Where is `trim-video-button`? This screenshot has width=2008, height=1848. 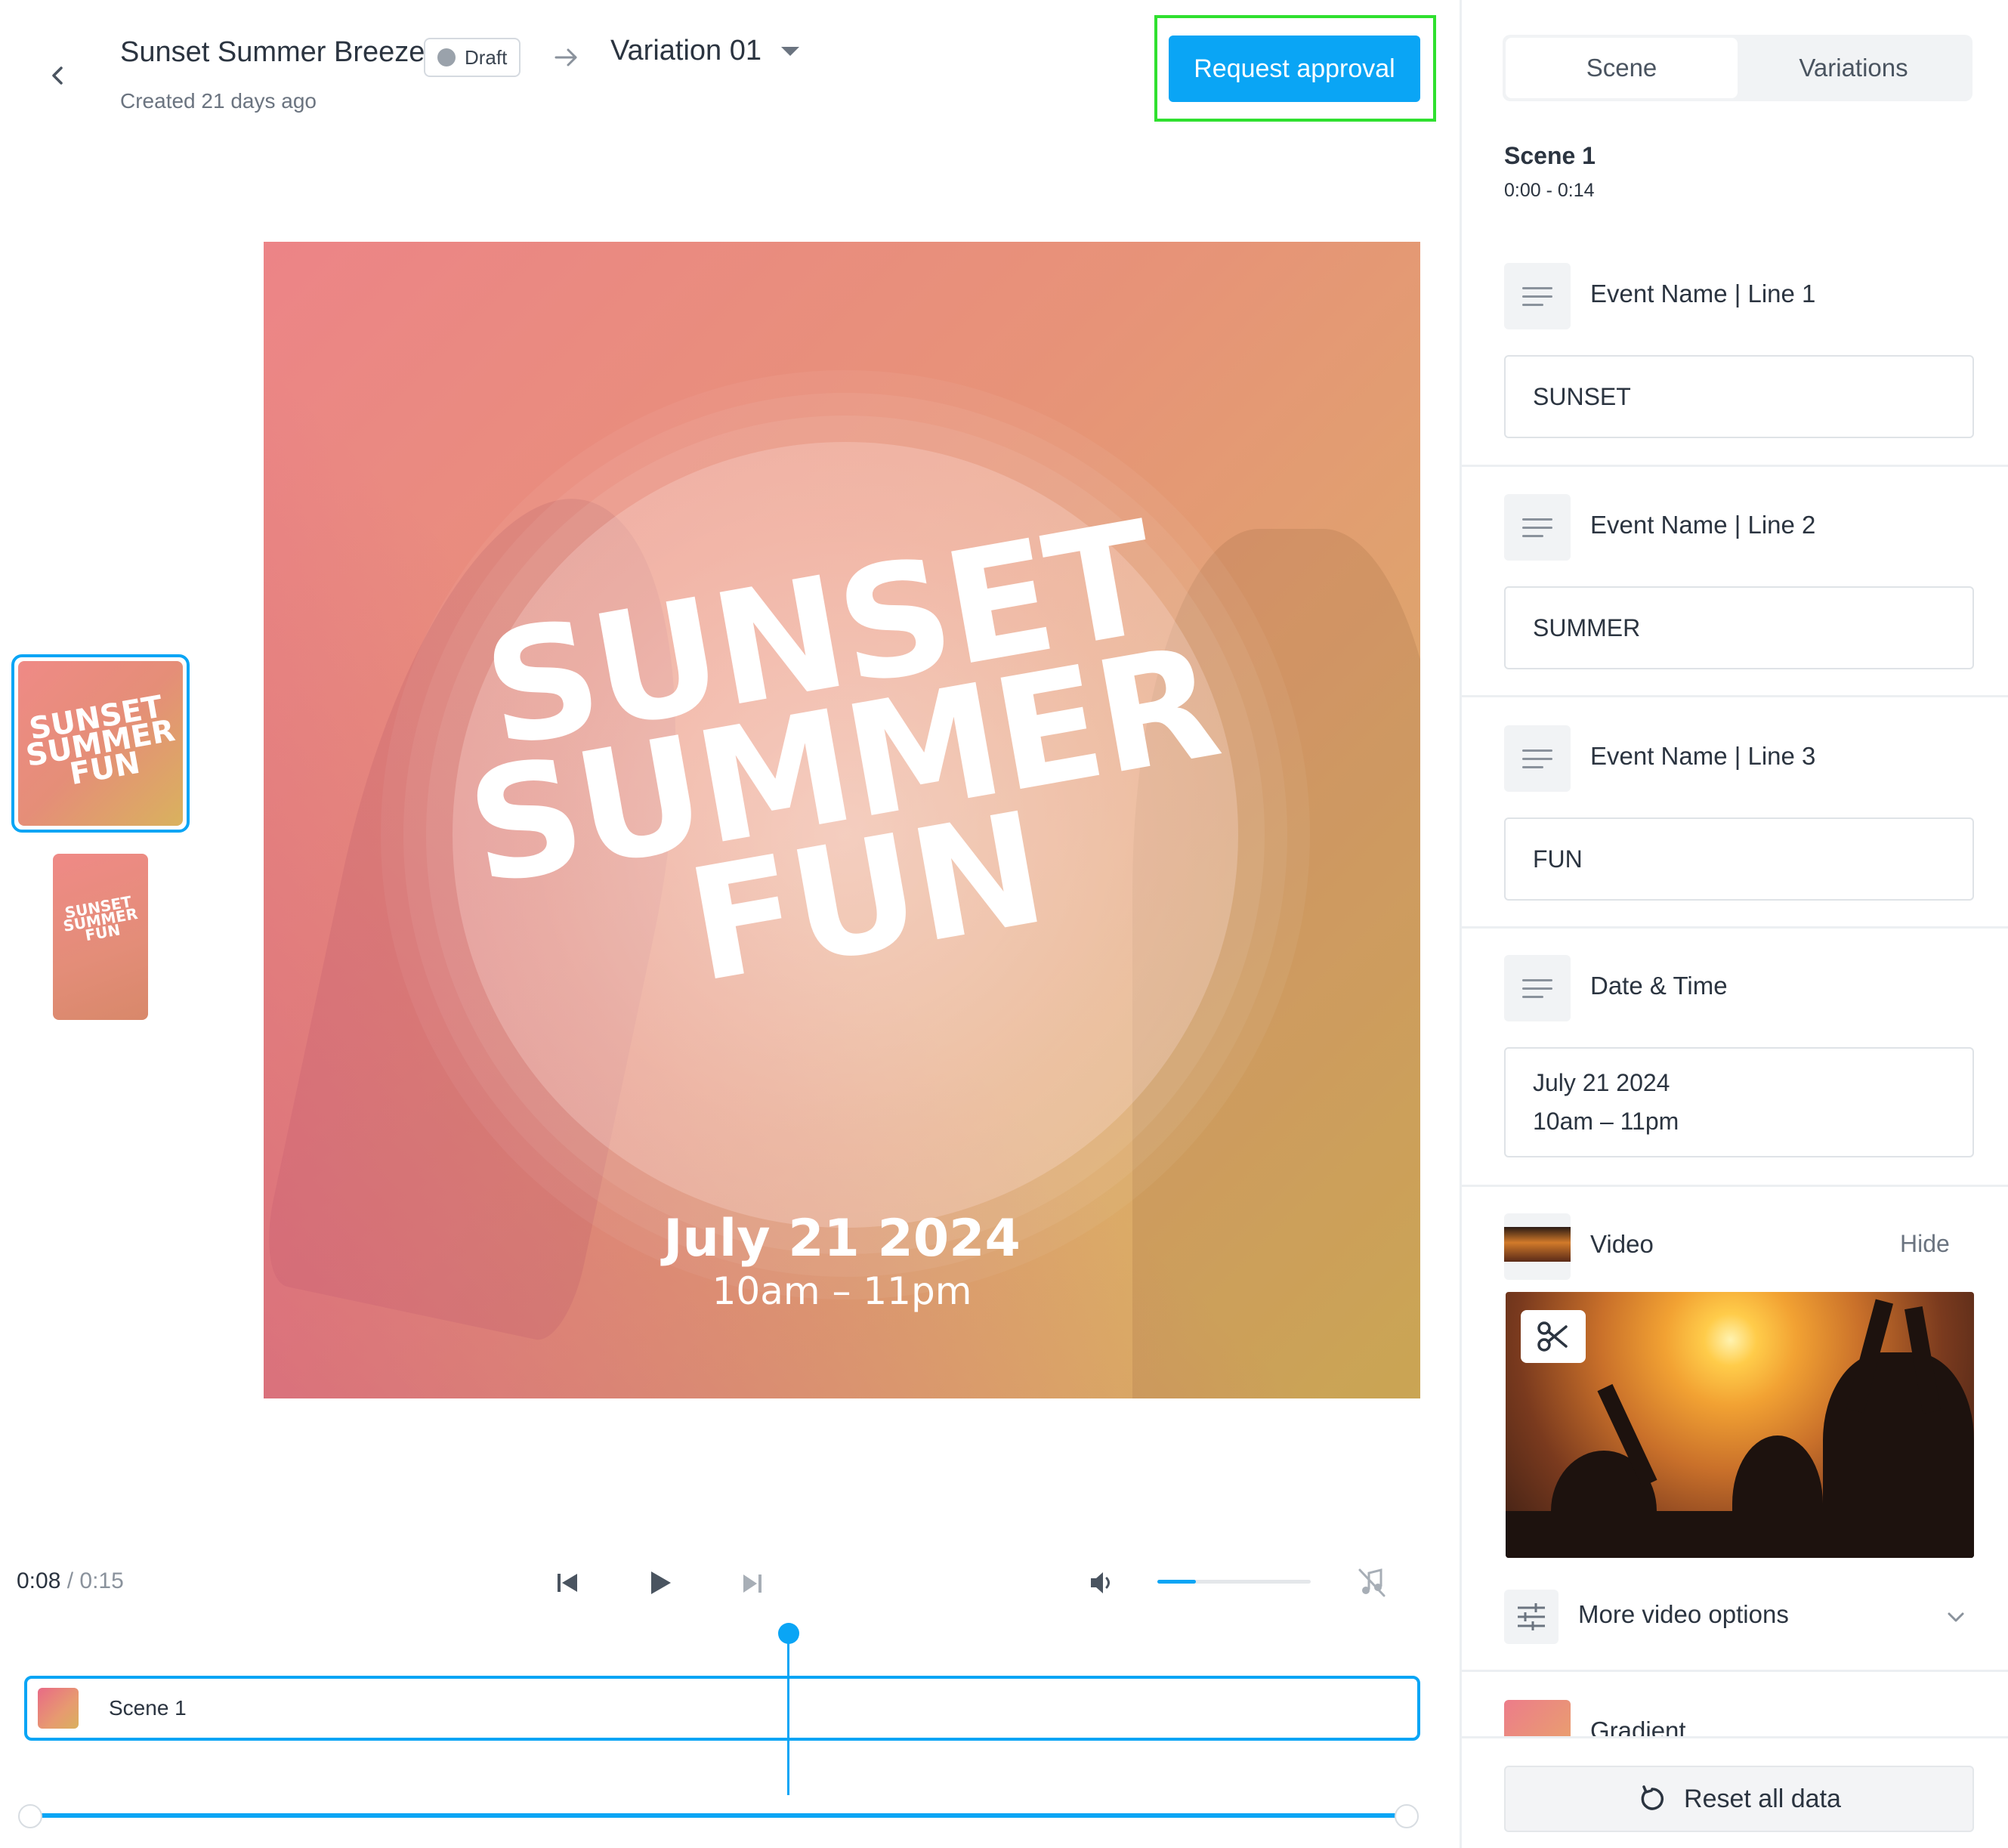
trim-video-button is located at coordinates (1553, 1337).